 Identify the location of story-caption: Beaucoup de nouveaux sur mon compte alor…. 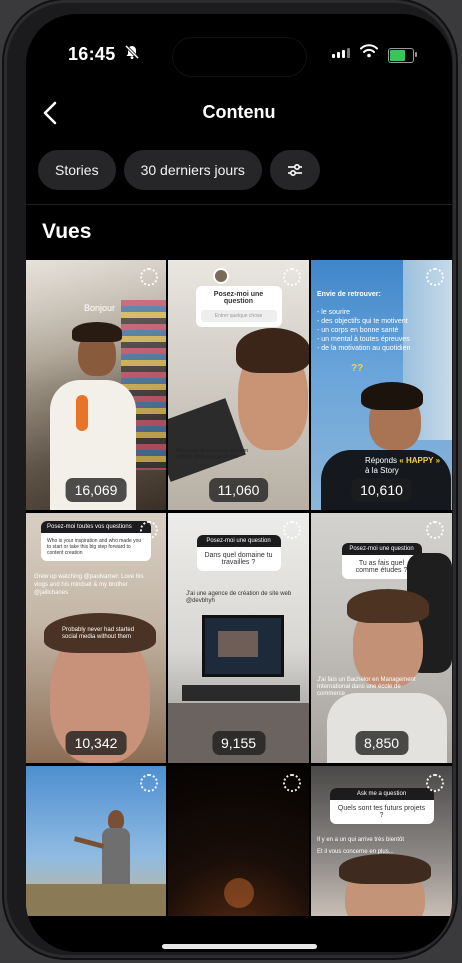
(212, 454).